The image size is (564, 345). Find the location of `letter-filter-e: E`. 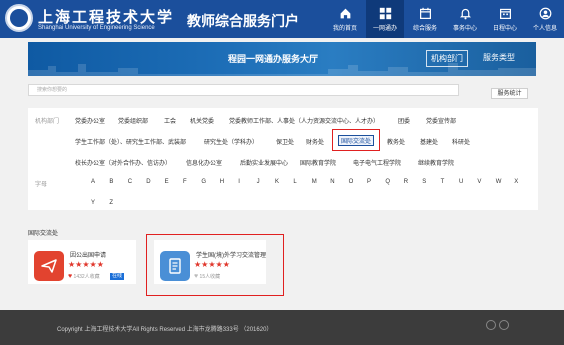

letter-filter-e: E is located at coordinates (167, 182).